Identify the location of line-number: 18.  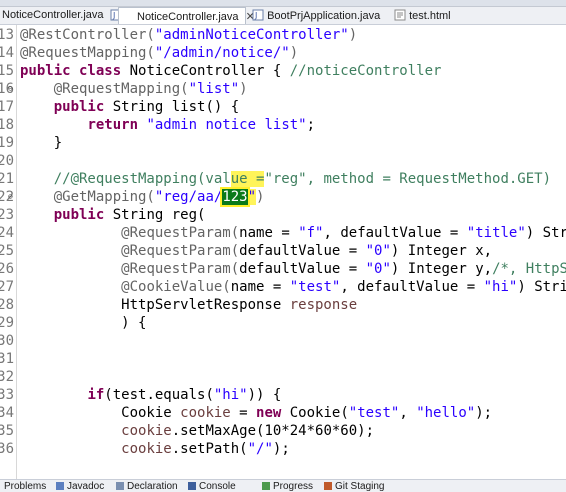
(7, 125).